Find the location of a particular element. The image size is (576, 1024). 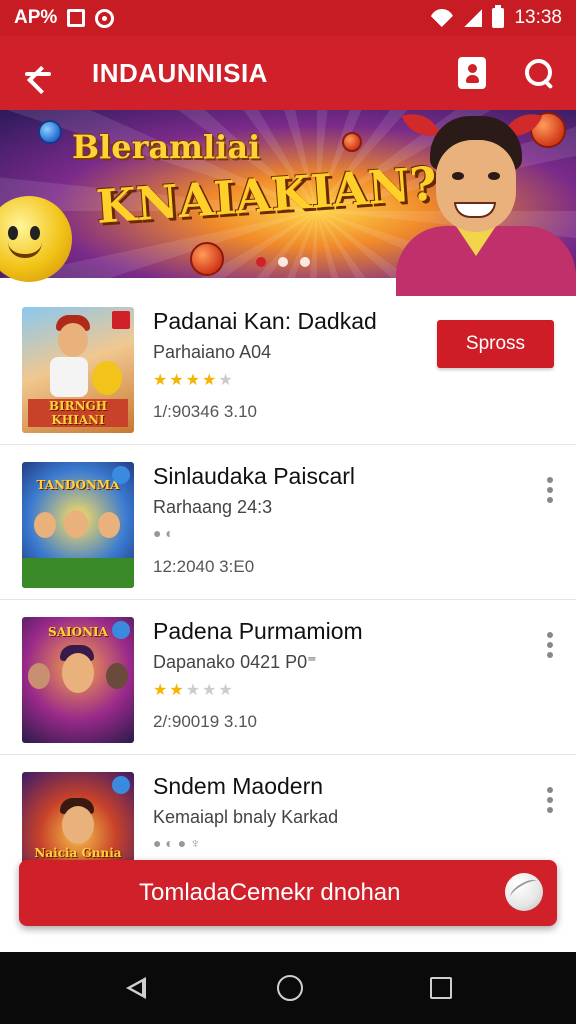

nav-recents-icon is located at coordinates (441, 988).